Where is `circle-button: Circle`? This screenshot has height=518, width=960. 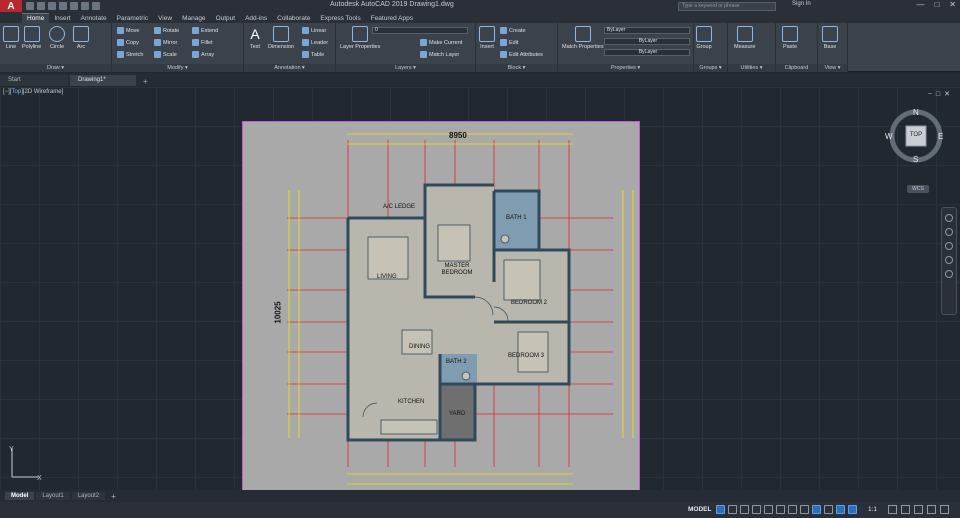 circle-button: Circle is located at coordinates (57, 38).